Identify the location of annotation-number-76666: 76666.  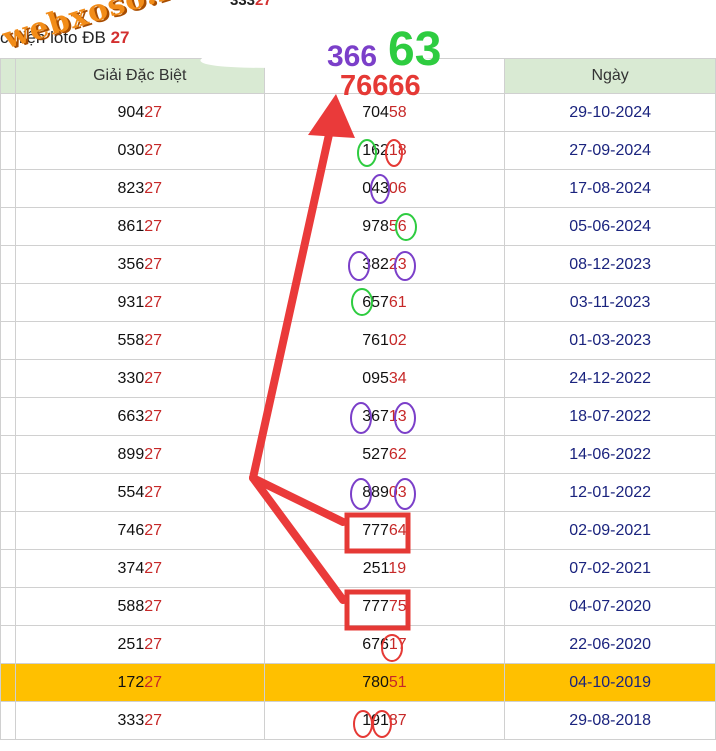
(380, 86).